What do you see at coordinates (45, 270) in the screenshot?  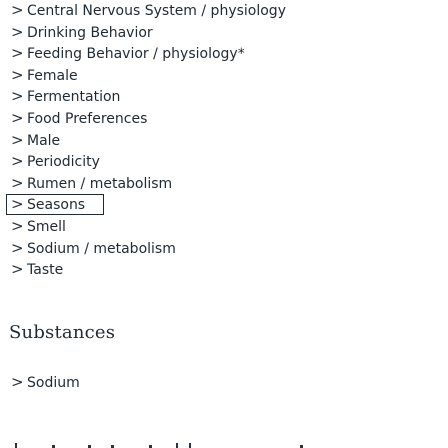 I see `mesh-term-label: Taste` at bounding box center [45, 270].